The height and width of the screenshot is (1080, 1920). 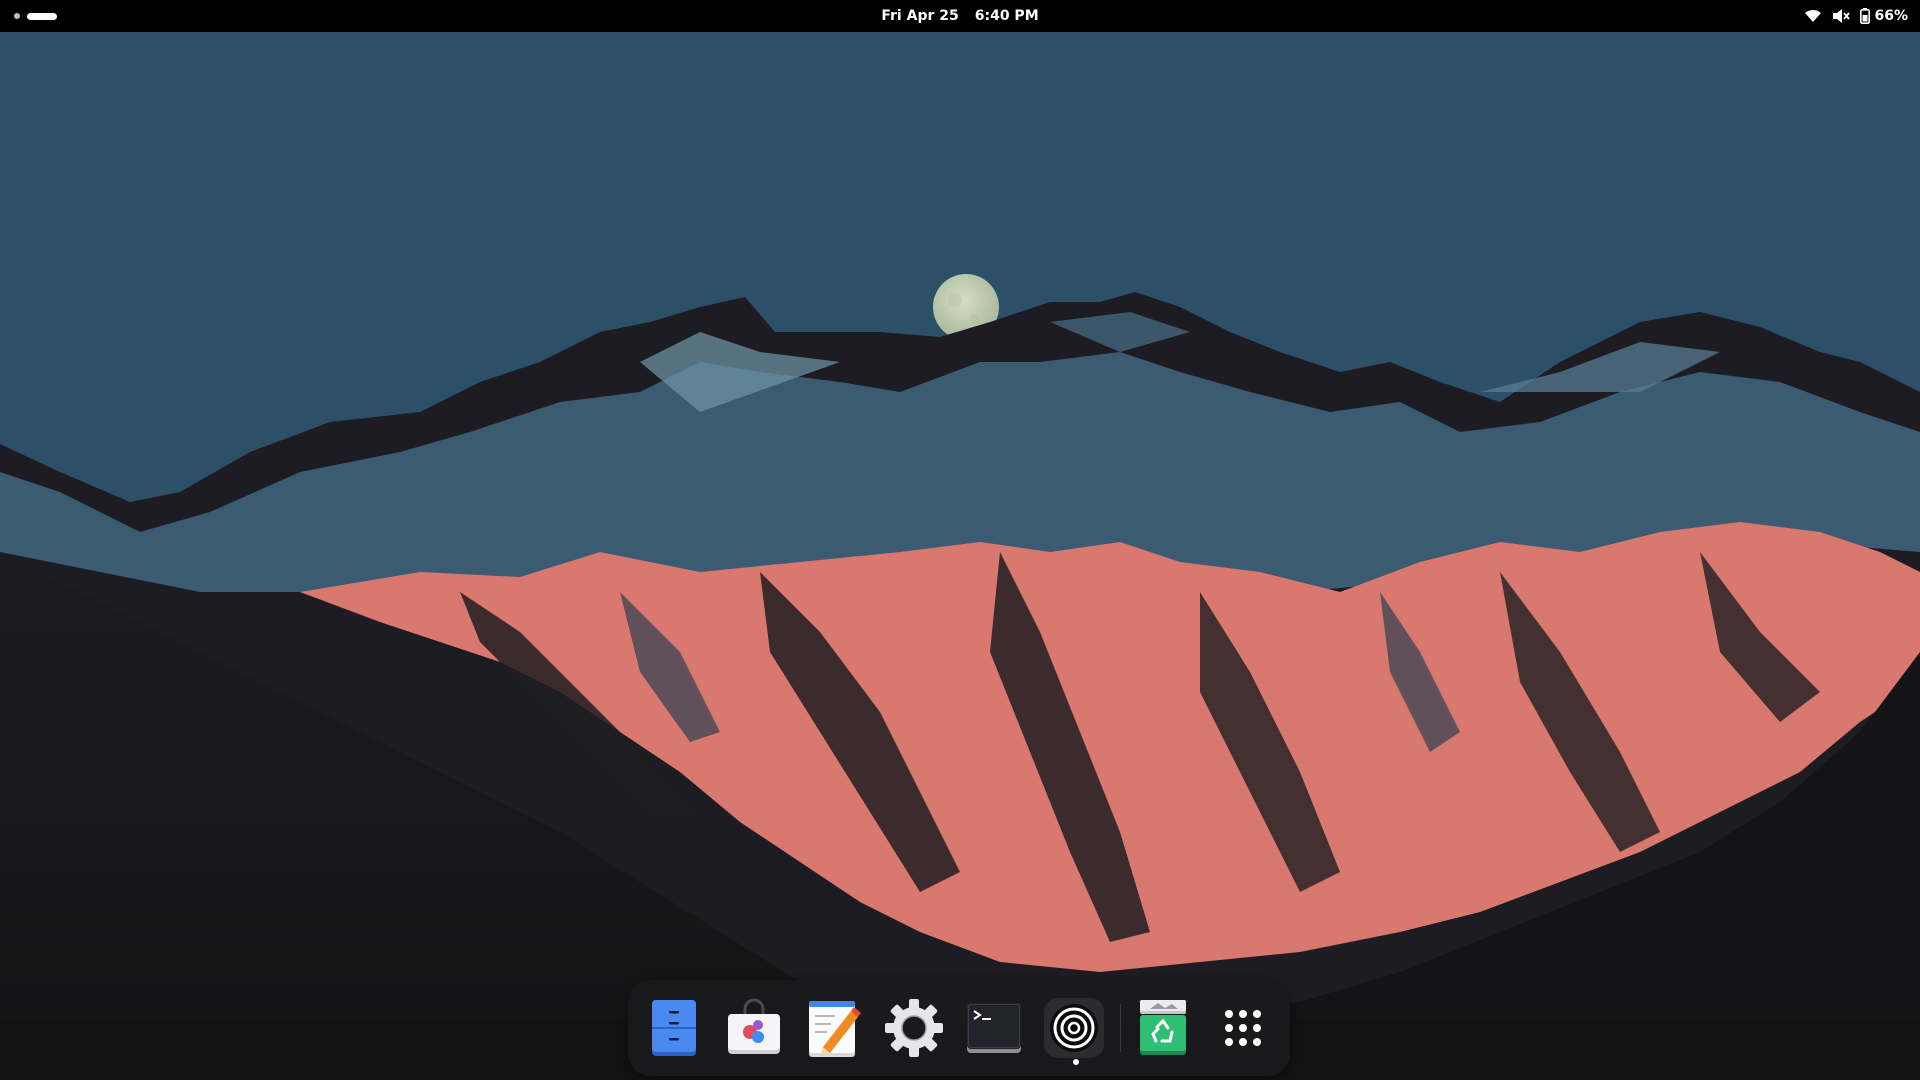 I want to click on dock-disk-usage, so click(x=1074, y=1028).